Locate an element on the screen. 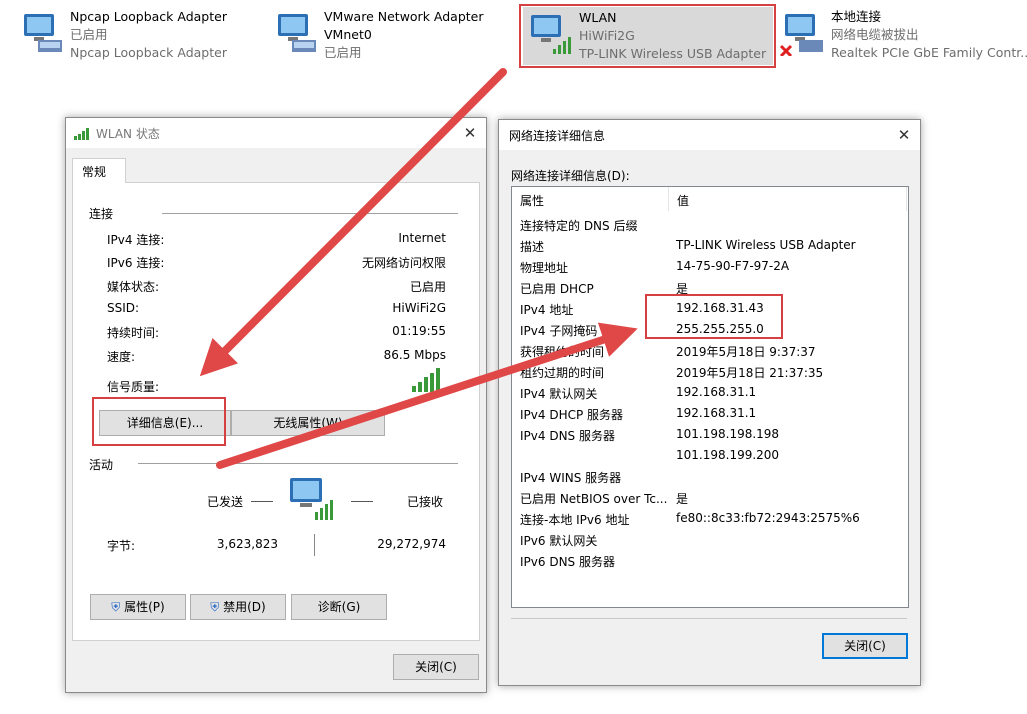 The width and height of the screenshot is (1027, 714). tab-general: 常规 is located at coordinates (99, 170).